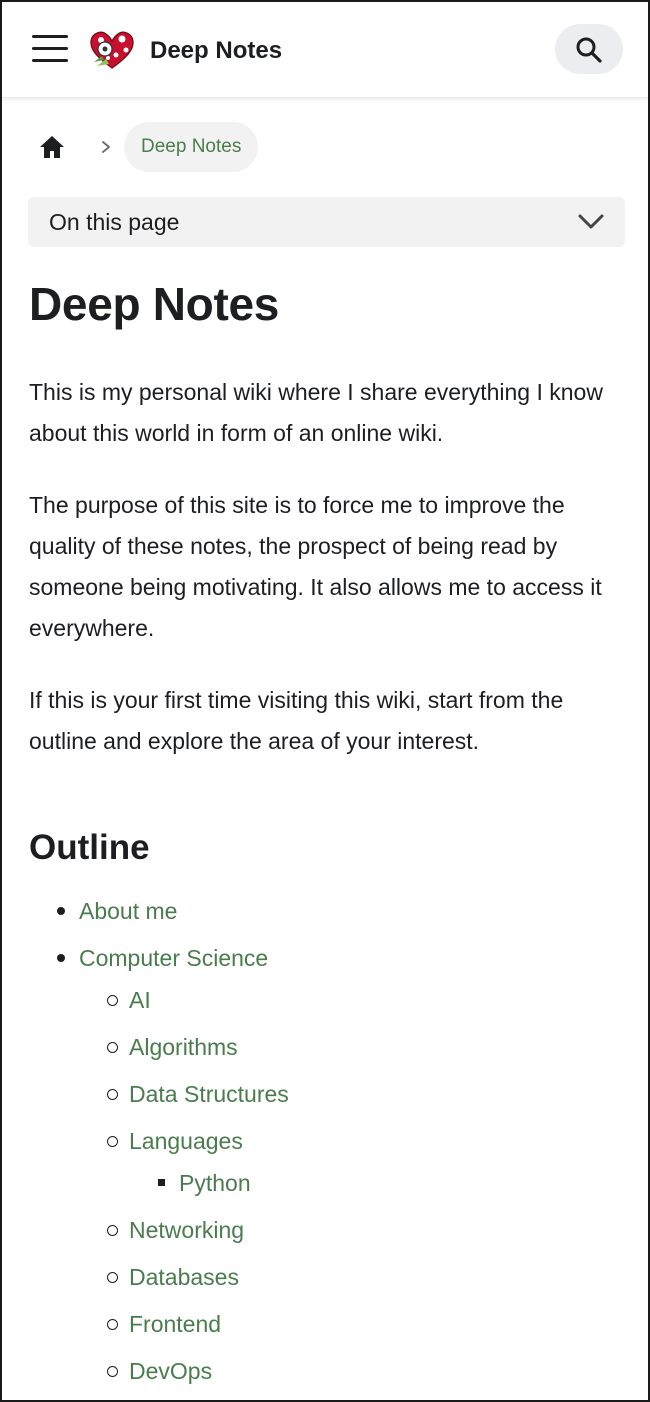 This screenshot has height=1402, width=650. Describe the element at coordinates (50, 48) in the screenshot. I see `hamburger-menu-icon` at that location.